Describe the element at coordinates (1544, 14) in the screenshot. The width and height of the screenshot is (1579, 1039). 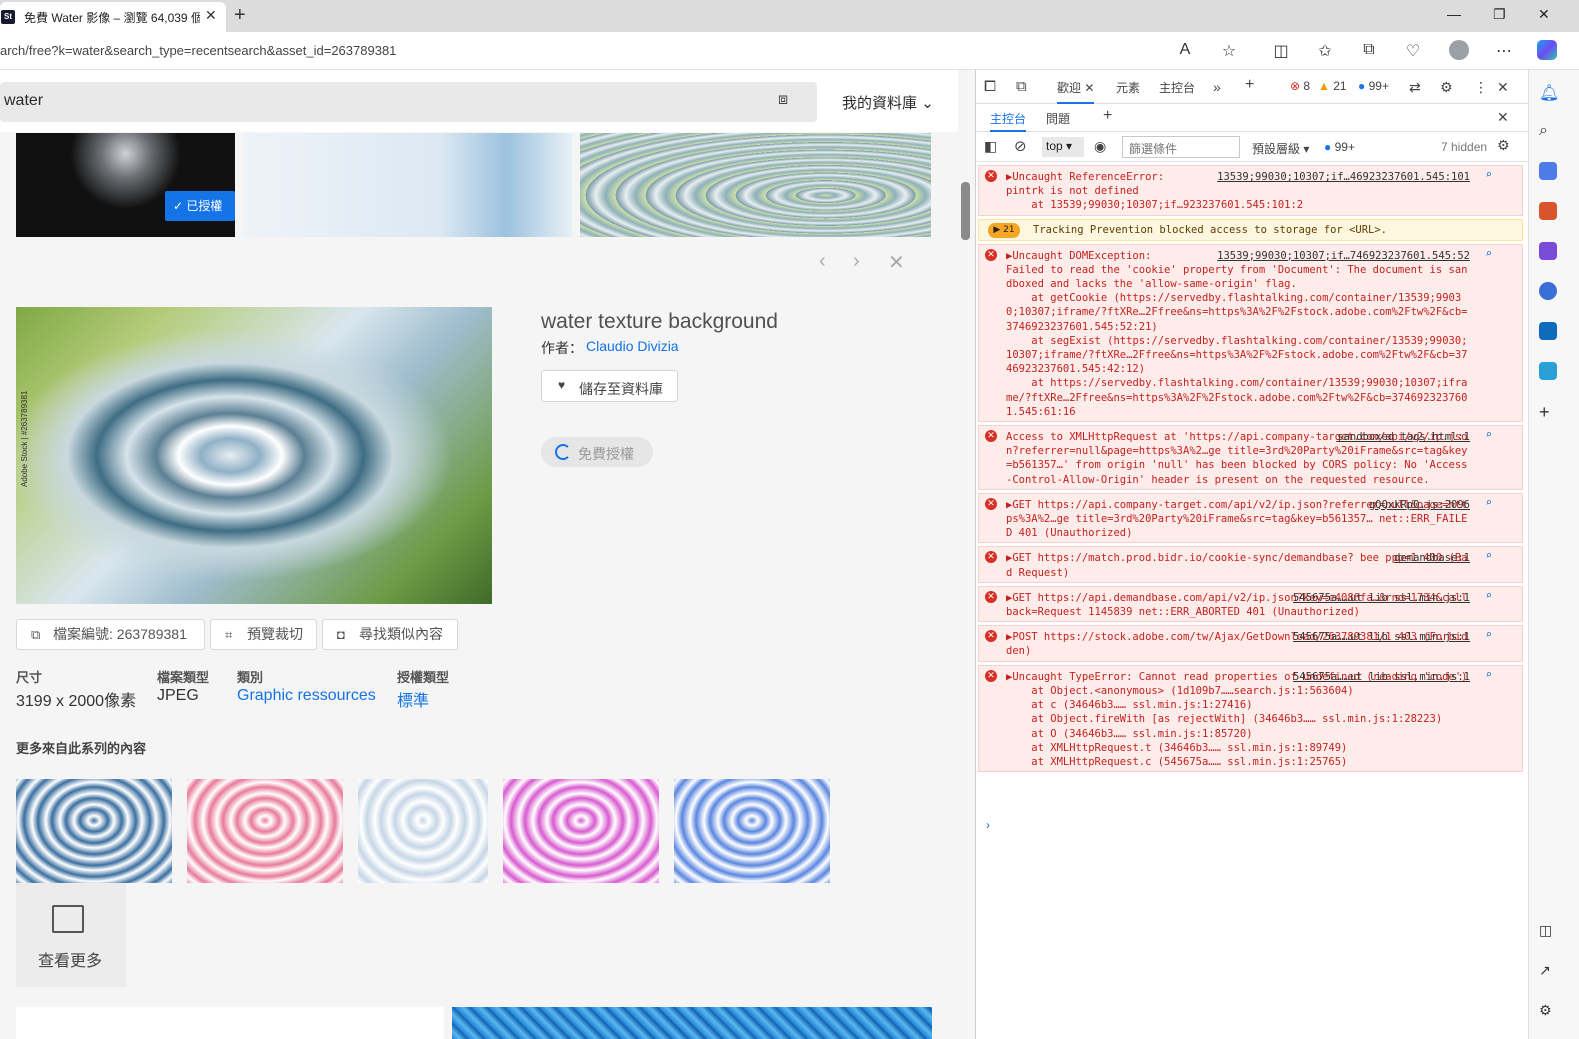
I see `close-window-icon: ✕` at that location.